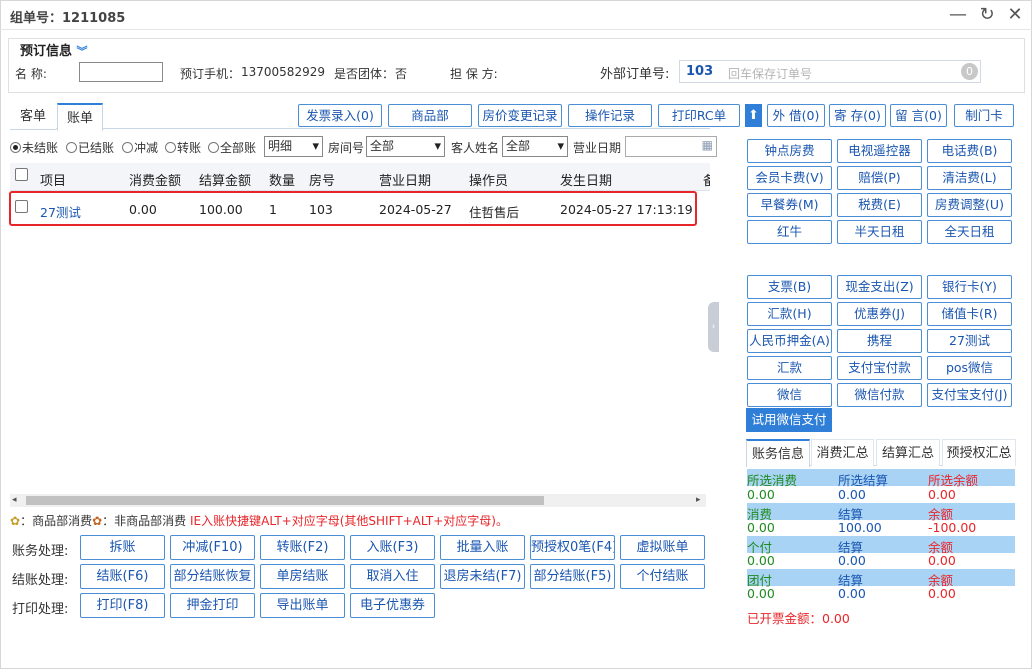 The width and height of the screenshot is (1032, 669). Describe the element at coordinates (969, 287) in the screenshot. I see `pay-bank-card-button: 银行卡(Y)` at that location.